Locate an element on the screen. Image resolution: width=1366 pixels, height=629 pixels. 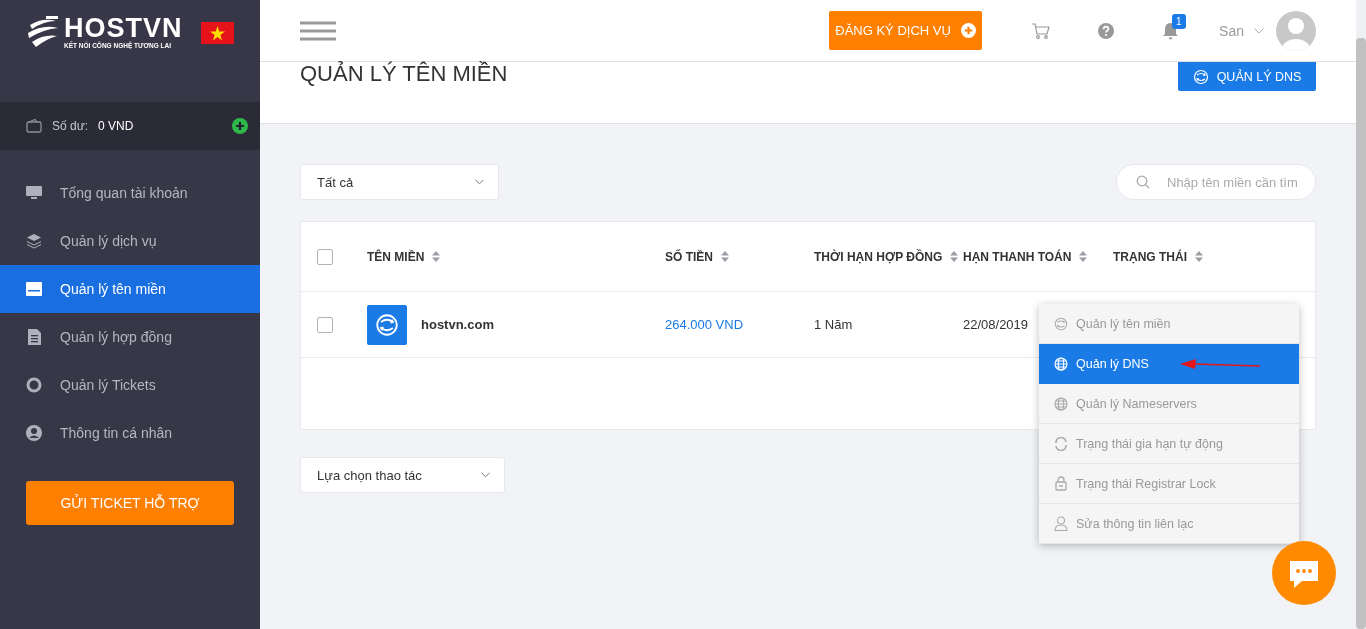
sidebar-item: Tổng quan tài khoản is located at coordinates (130, 193).